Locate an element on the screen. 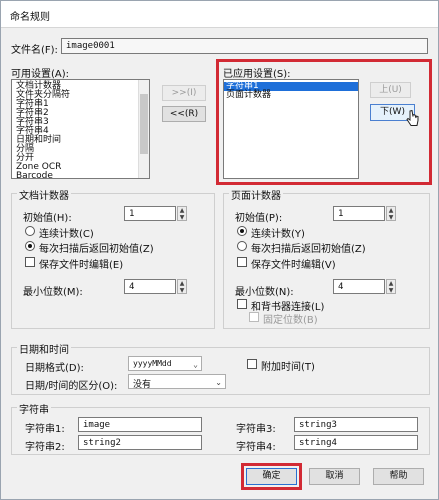 The image size is (439, 500). doc-min-digits-field: 4 is located at coordinates (150, 286).